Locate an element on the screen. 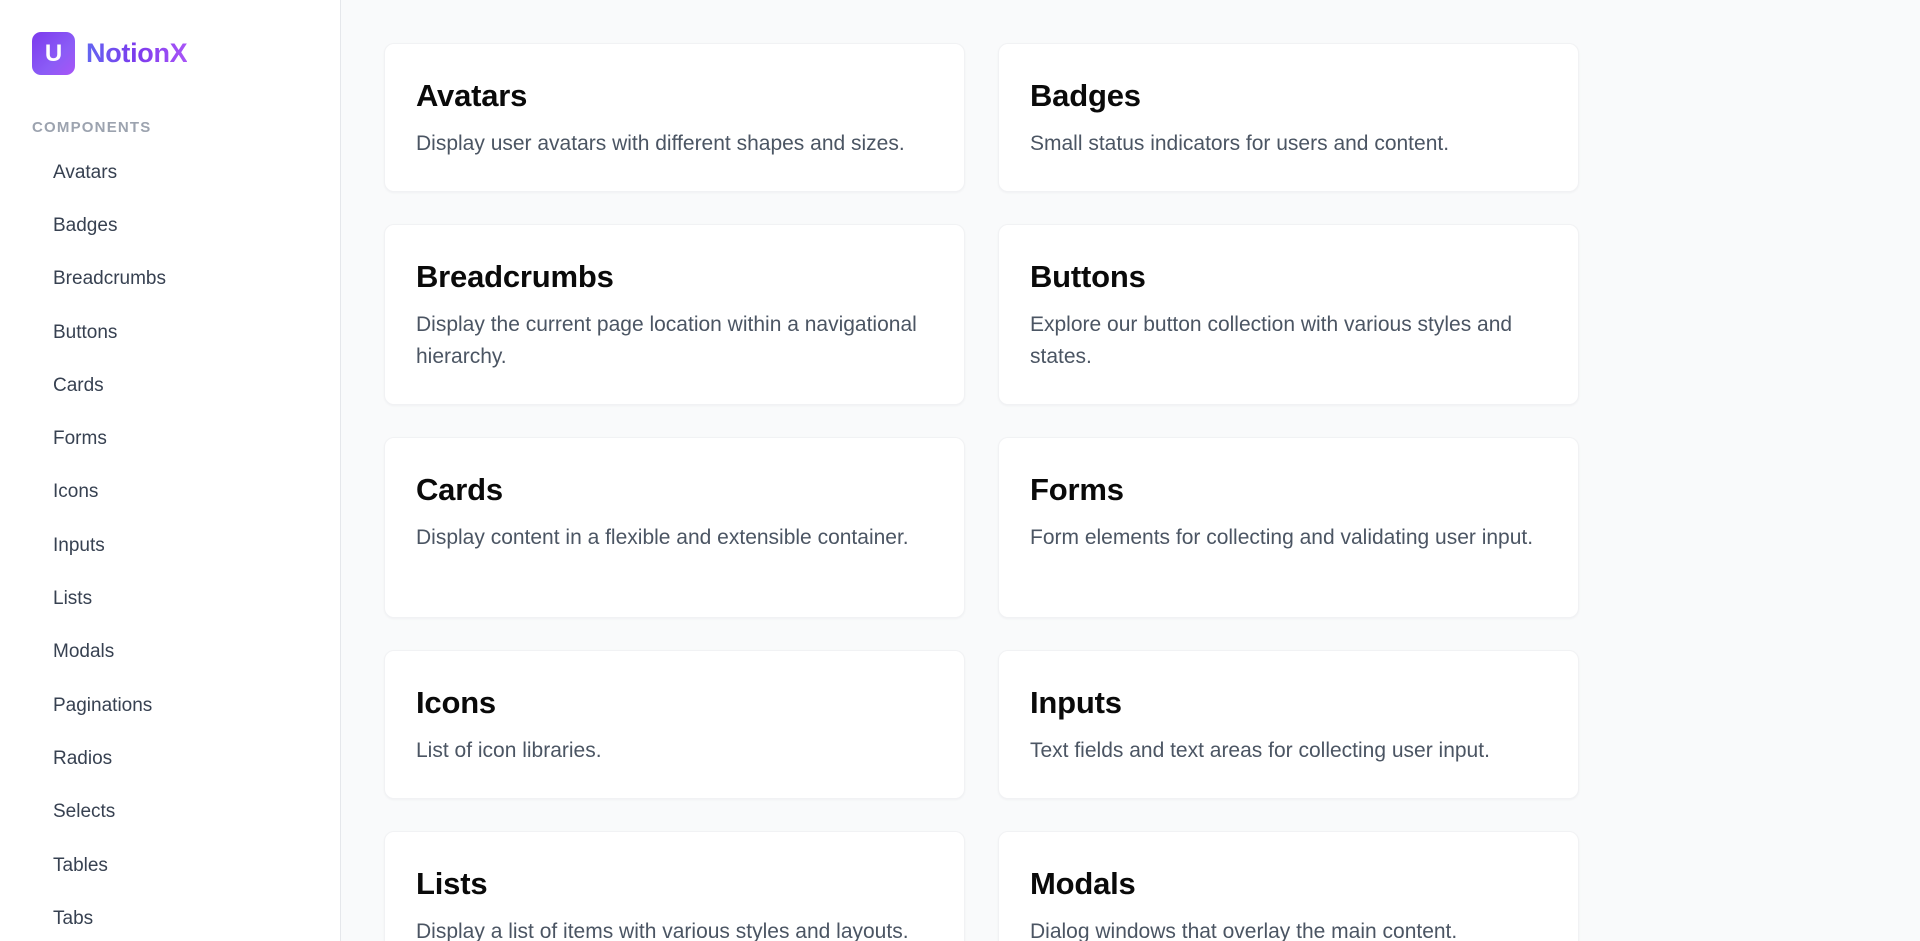 This screenshot has width=1920, height=941. brand-logo: U is located at coordinates (53, 53).